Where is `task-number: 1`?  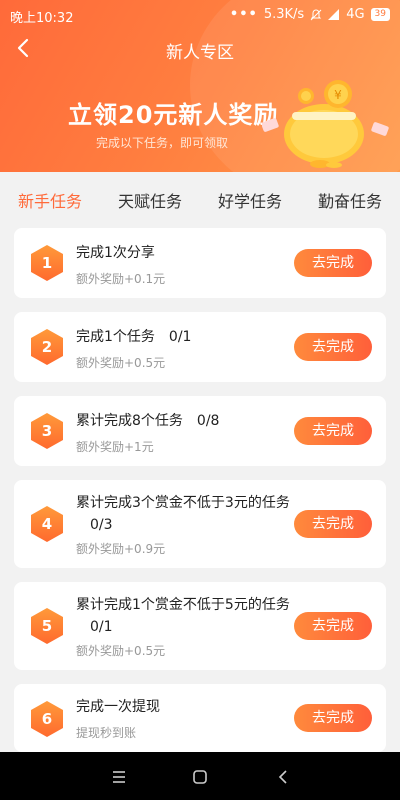
task-number: 1 is located at coordinates (47, 263).